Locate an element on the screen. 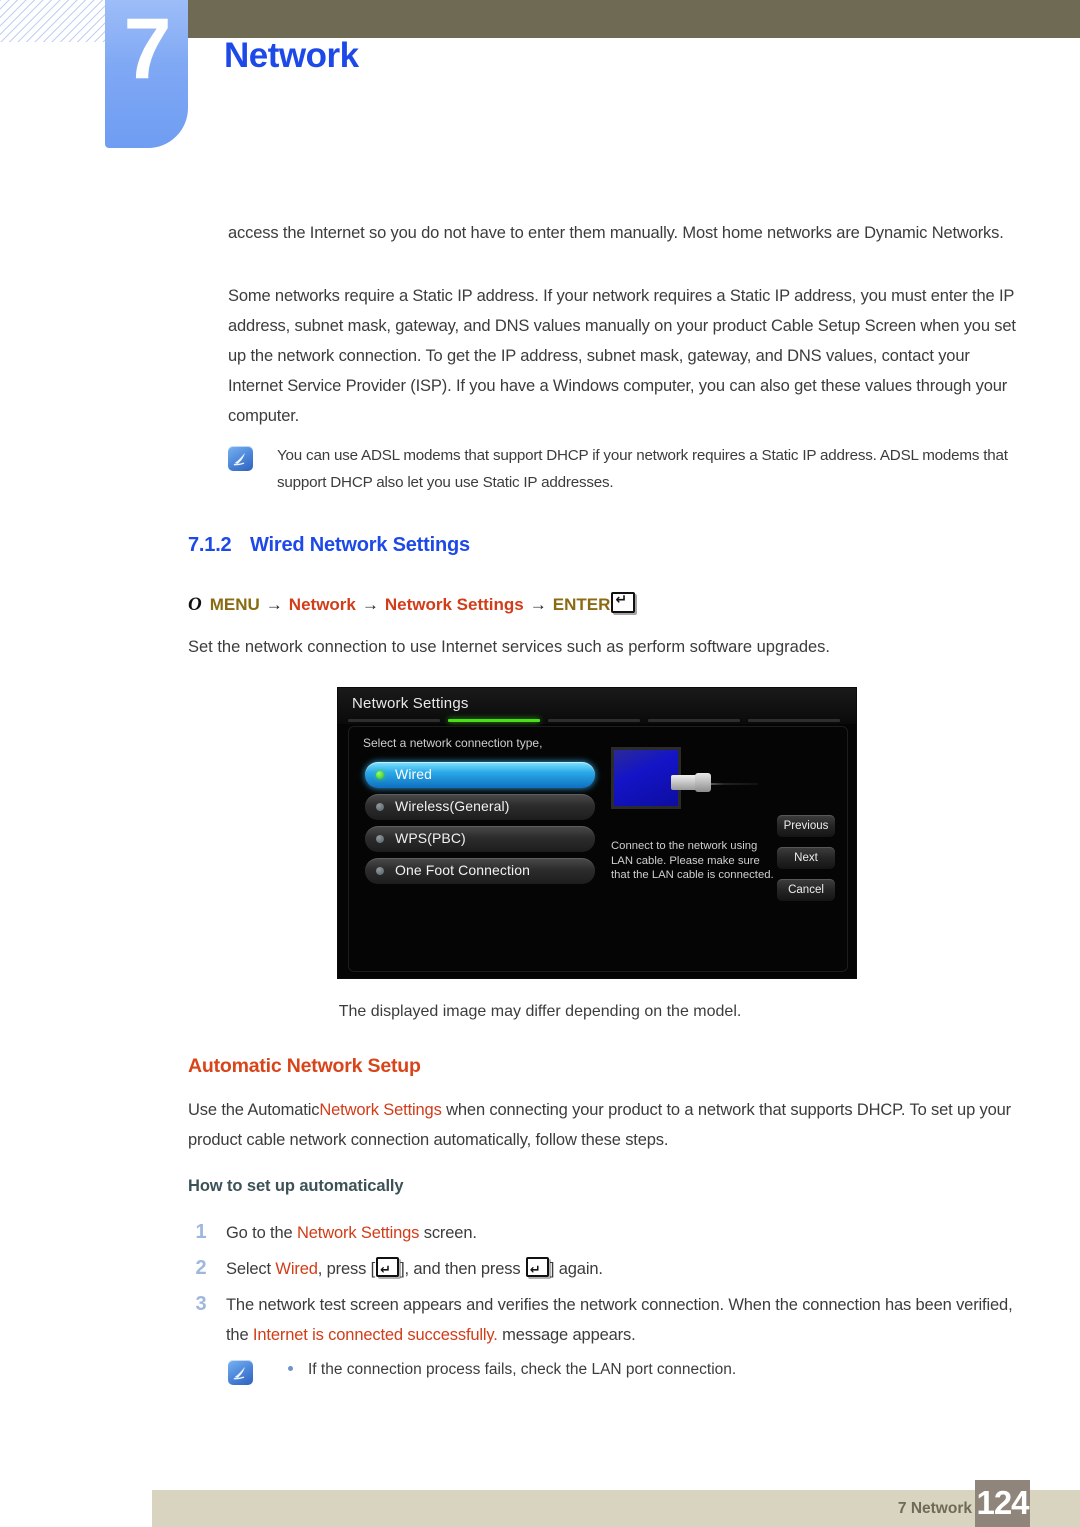 This screenshot has height=1527, width=1080. lan-cable-illustration is located at coordinates (686, 787).